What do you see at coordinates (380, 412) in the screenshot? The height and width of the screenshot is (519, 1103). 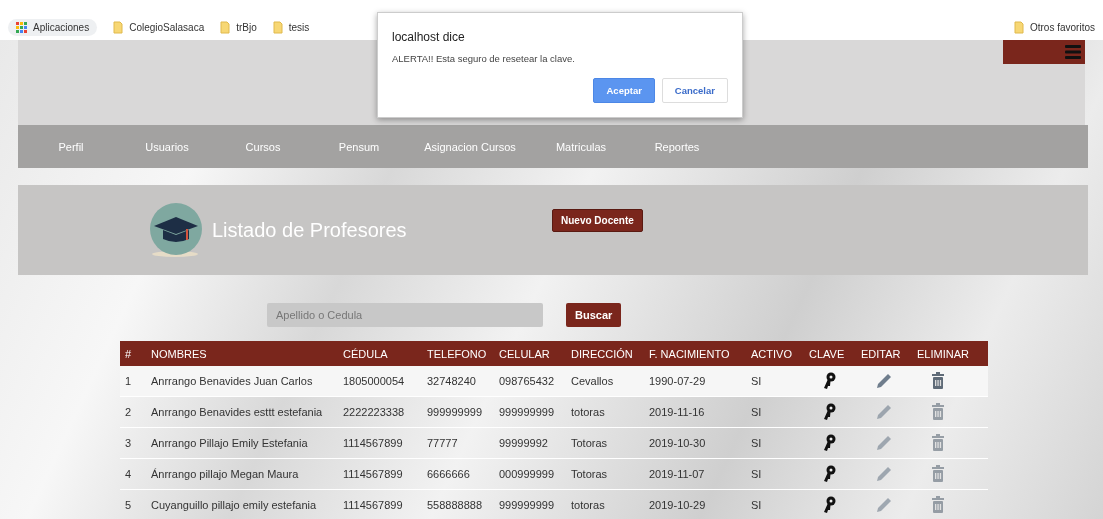 I see `table-cell: 2222223338` at bounding box center [380, 412].